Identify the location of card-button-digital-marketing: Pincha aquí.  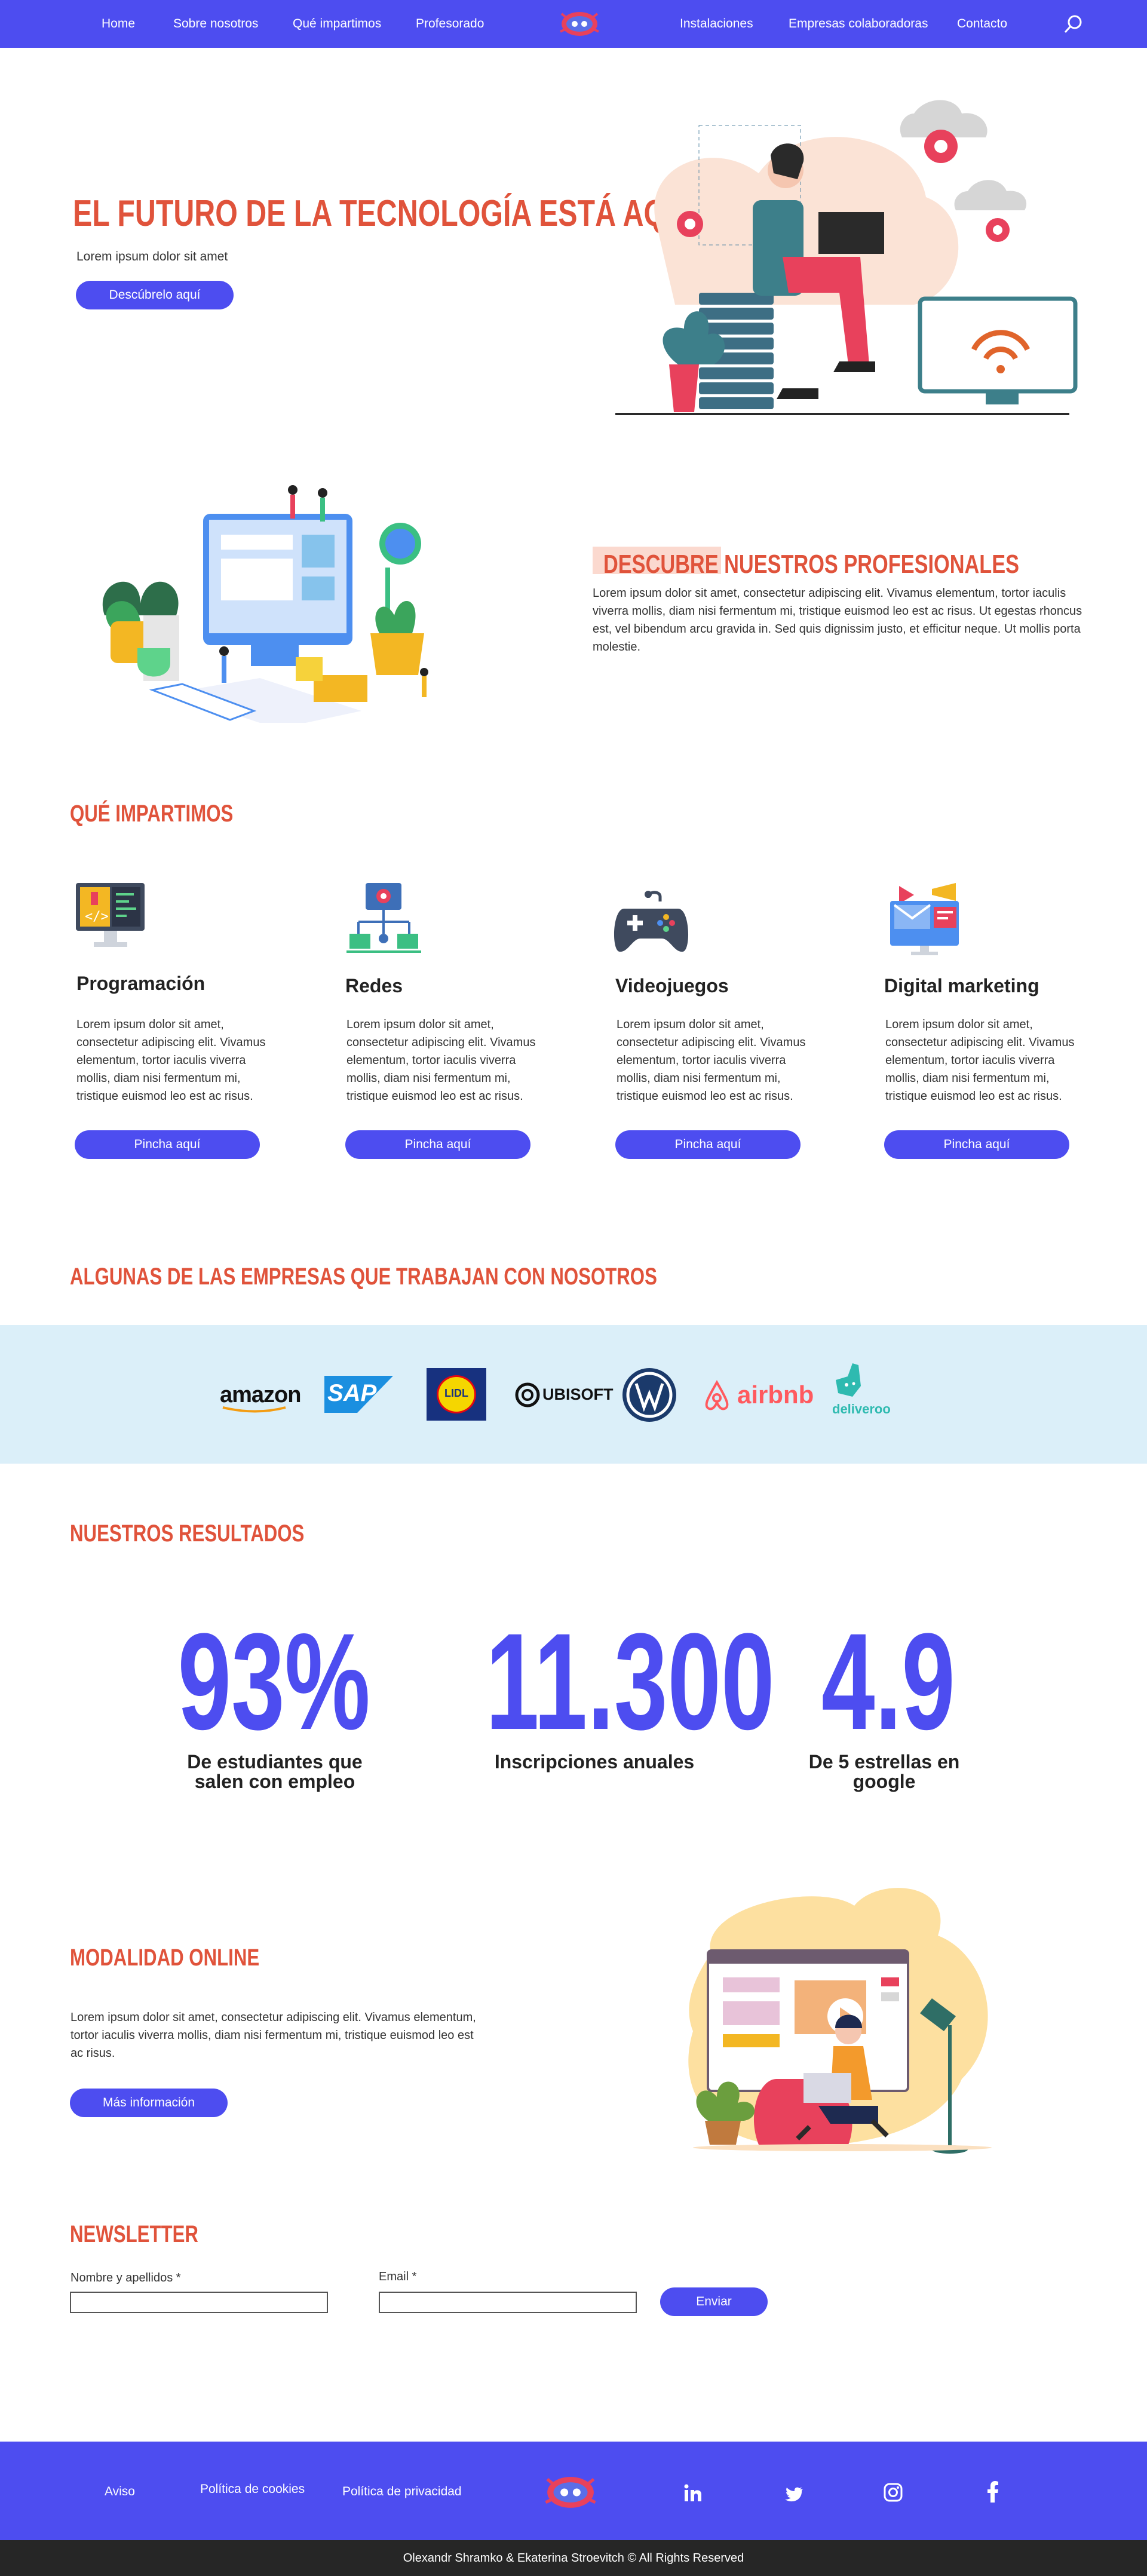
(976, 1144).